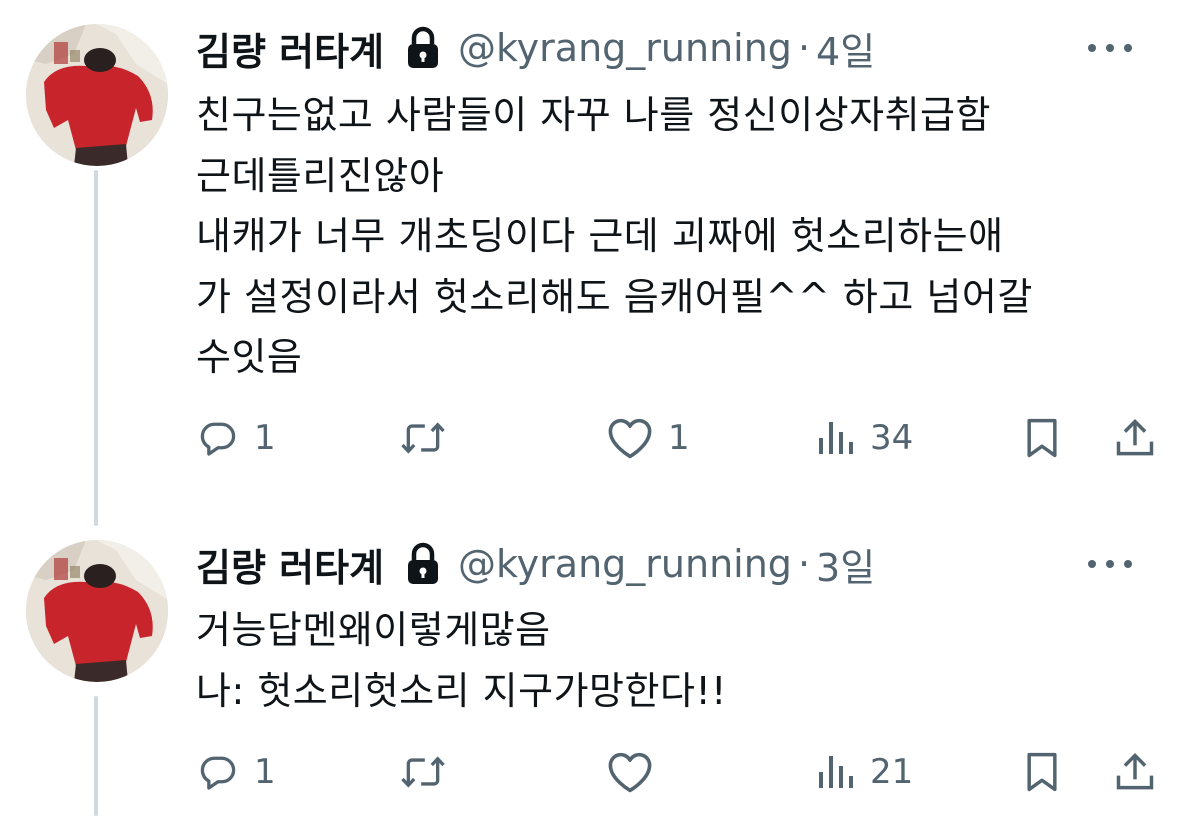 The image size is (1200, 816). What do you see at coordinates (892, 438) in the screenshot?
I see `view-count: 34` at bounding box center [892, 438].